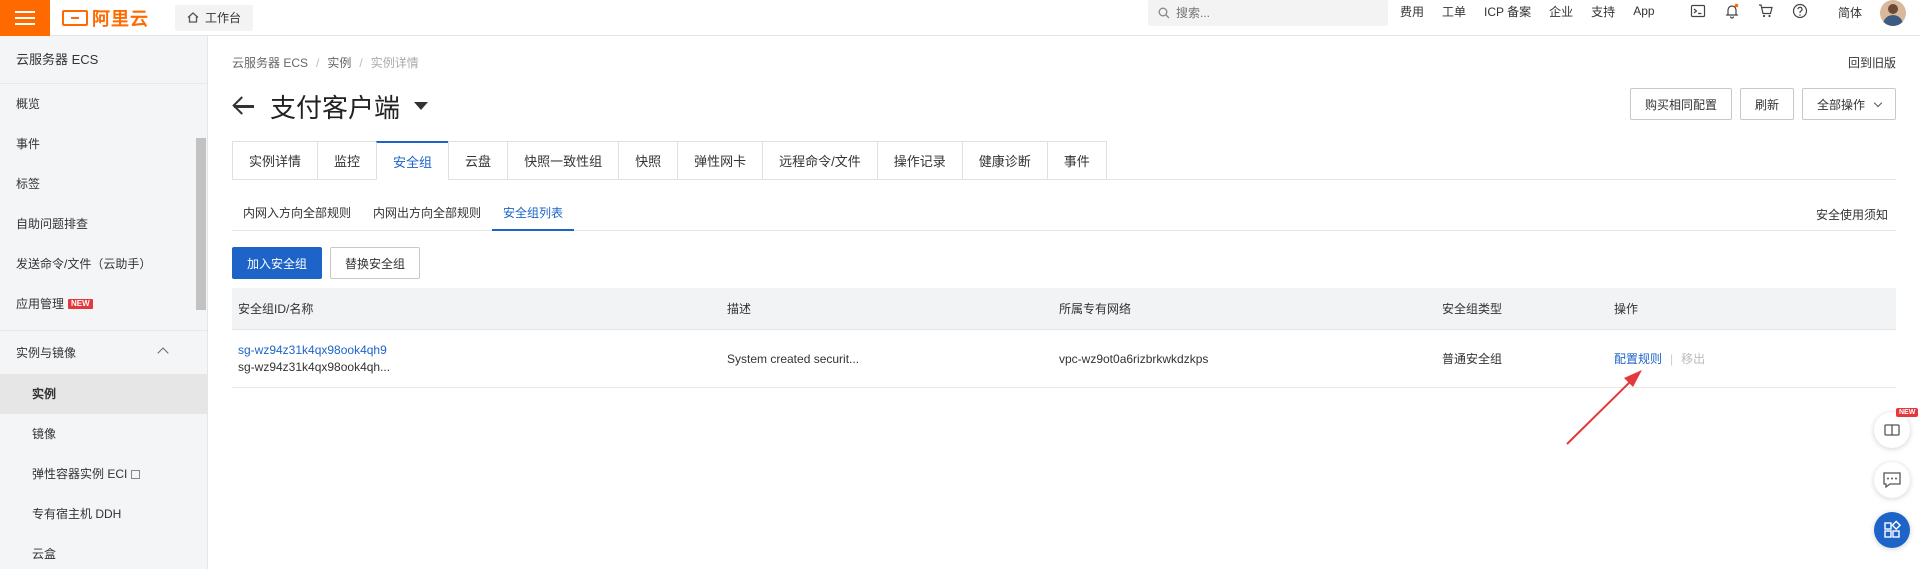  What do you see at coordinates (919, 160) in the screenshot?
I see `tab-operation-logs: 操作记录` at bounding box center [919, 160].